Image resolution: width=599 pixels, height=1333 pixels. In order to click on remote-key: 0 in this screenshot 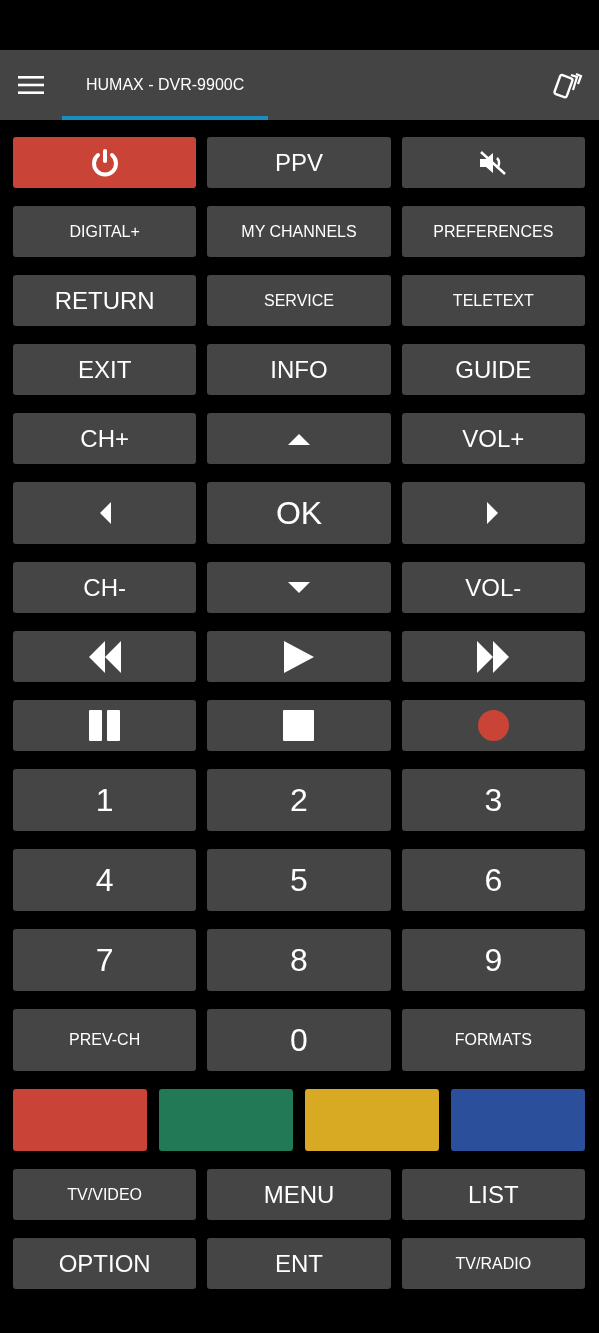, I will do `click(299, 1040)`.